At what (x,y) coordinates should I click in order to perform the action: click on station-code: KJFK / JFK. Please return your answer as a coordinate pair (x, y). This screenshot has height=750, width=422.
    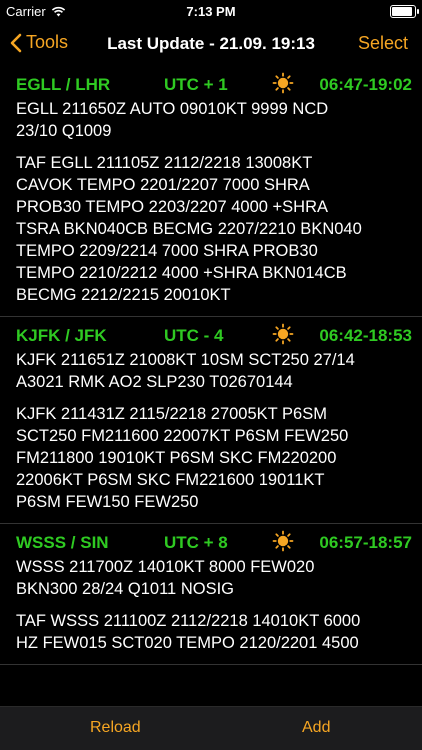
    Looking at the image, I should click on (61, 335).